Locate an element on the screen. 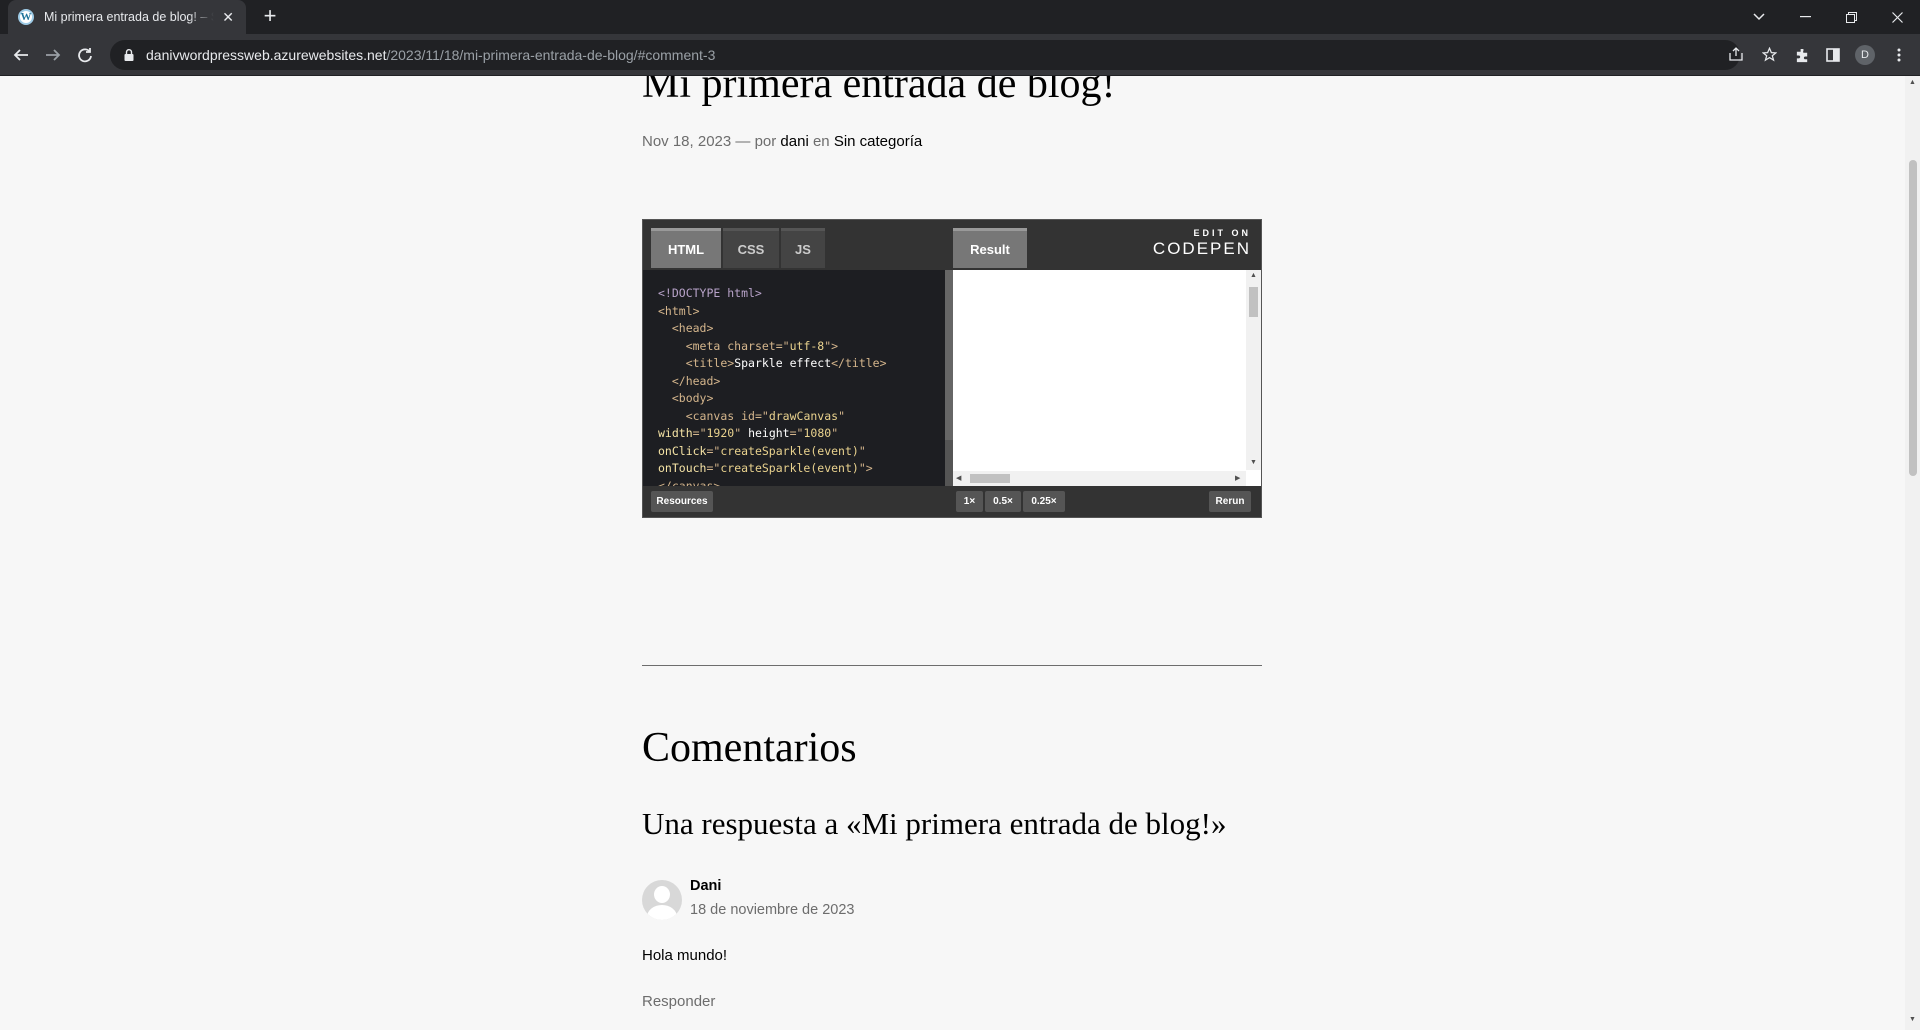 Image resolution: width=1920 pixels, height=1030 pixels. post-title: Mi primera entrada de blog! is located at coordinates (879, 91).